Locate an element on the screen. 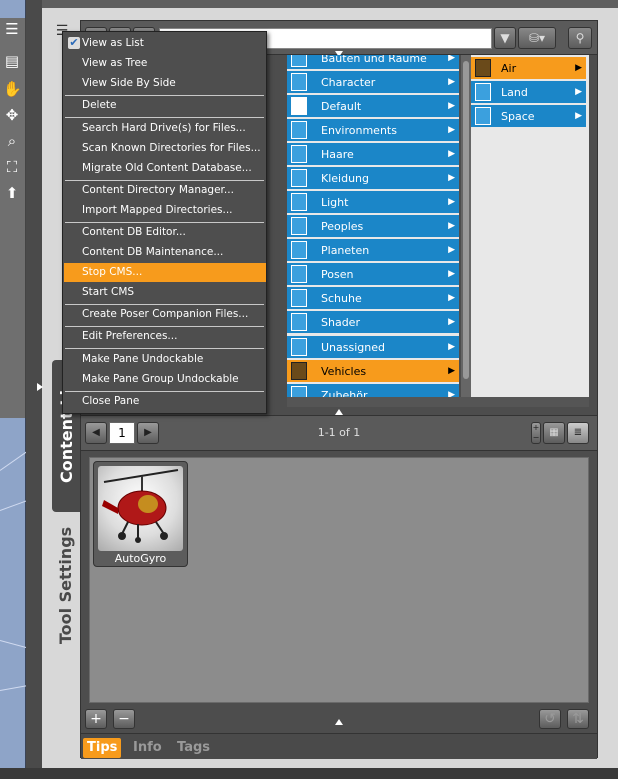  subcategory-item: Land ▶ is located at coordinates (528, 92).